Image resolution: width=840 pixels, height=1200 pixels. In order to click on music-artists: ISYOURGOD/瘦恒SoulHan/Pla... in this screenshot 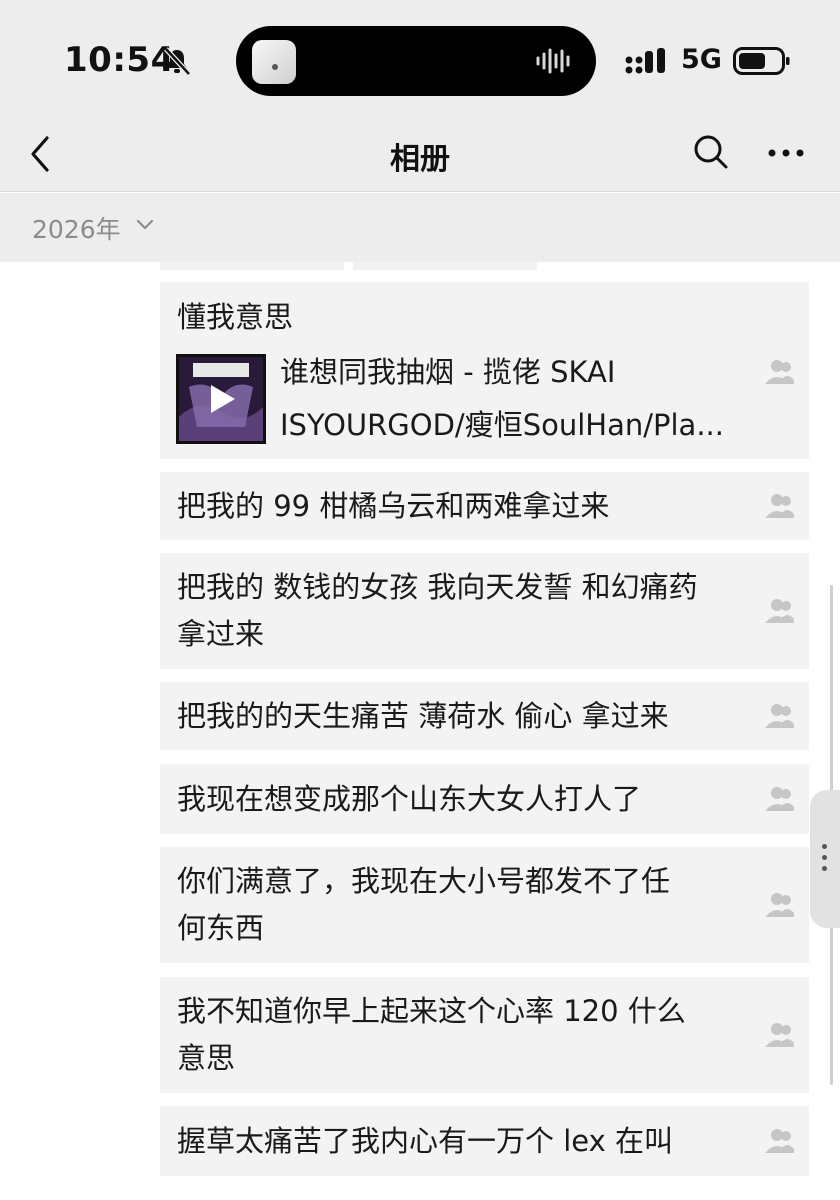, I will do `click(502, 425)`.